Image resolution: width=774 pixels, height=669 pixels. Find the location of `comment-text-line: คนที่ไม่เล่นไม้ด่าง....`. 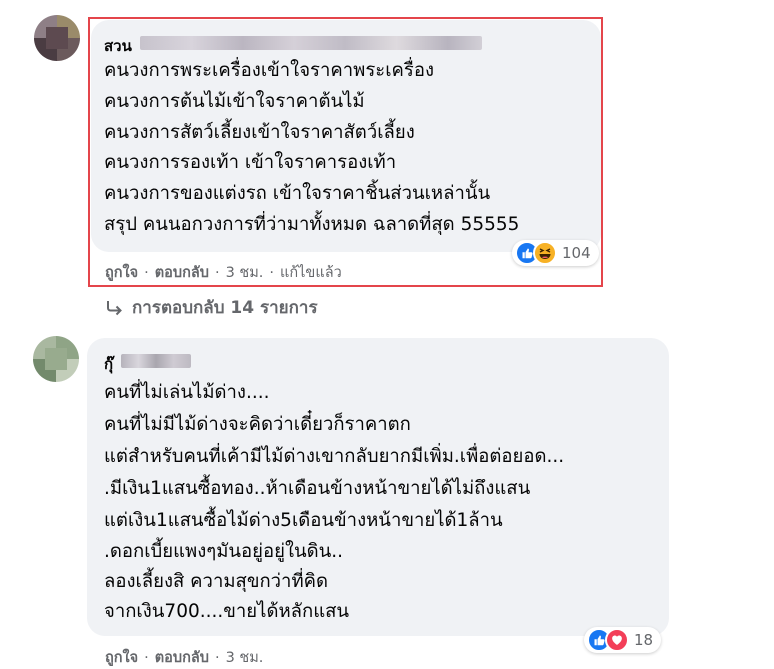

comment-text-line: คนที่ไม่เล่นไม้ด่าง.... is located at coordinates (187, 392).